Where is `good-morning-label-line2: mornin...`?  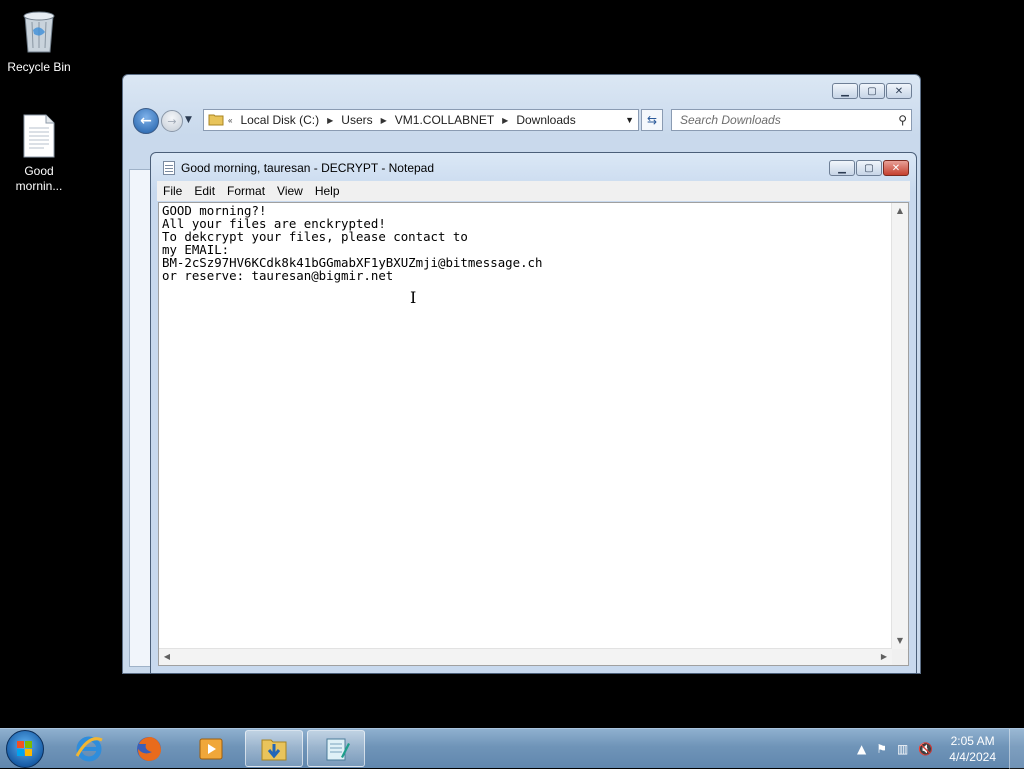
good-morning-label-line2: mornin... is located at coordinates (39, 186).